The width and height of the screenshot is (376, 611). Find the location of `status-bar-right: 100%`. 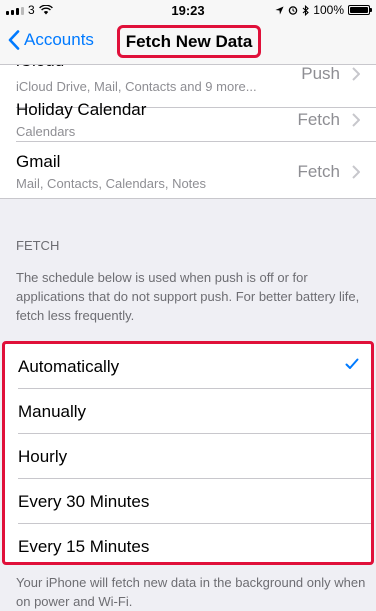

status-bar-right: 100% is located at coordinates (323, 10).